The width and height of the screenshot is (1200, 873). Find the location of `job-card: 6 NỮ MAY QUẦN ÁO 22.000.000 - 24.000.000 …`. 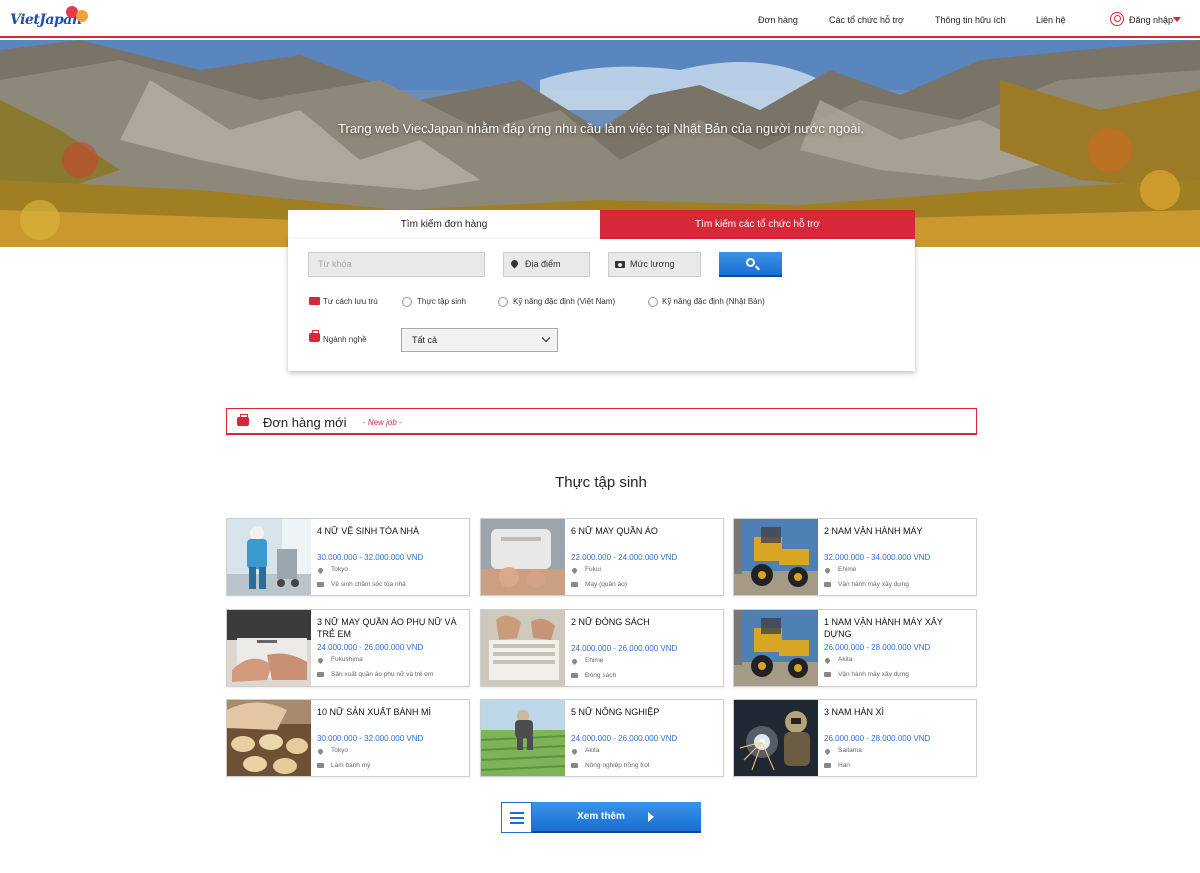

job-card: 6 NỮ MAY QUẦN ÁO 22.000.000 - 24.000.000 … is located at coordinates (602, 557).